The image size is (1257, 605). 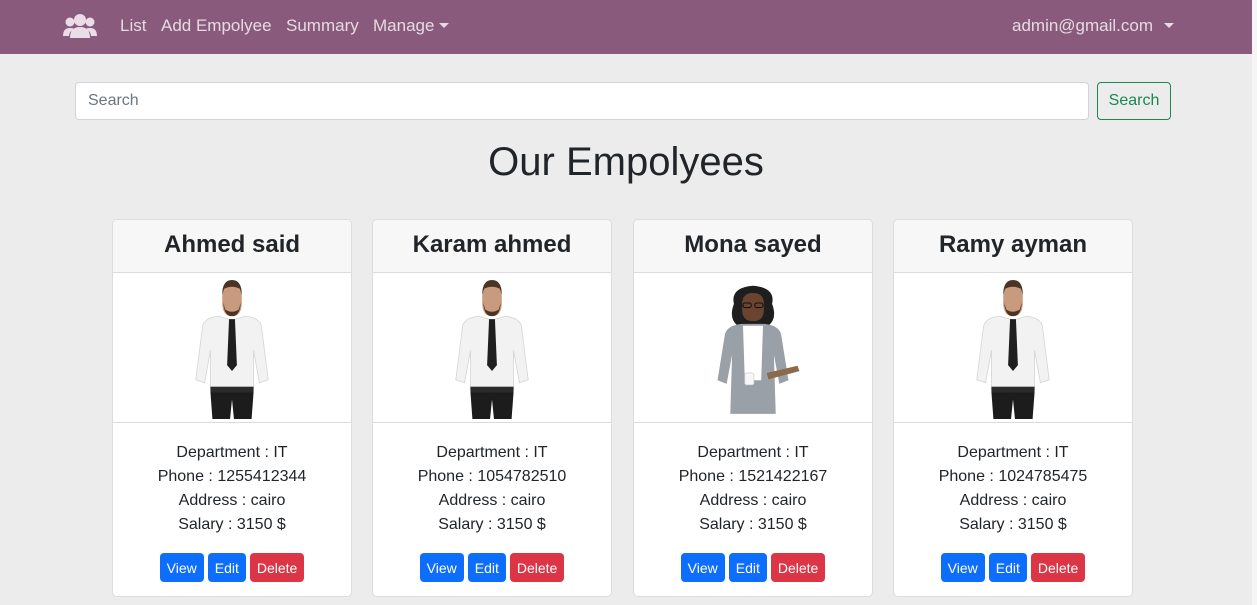 I want to click on search-button: Search, so click(x=1134, y=101).